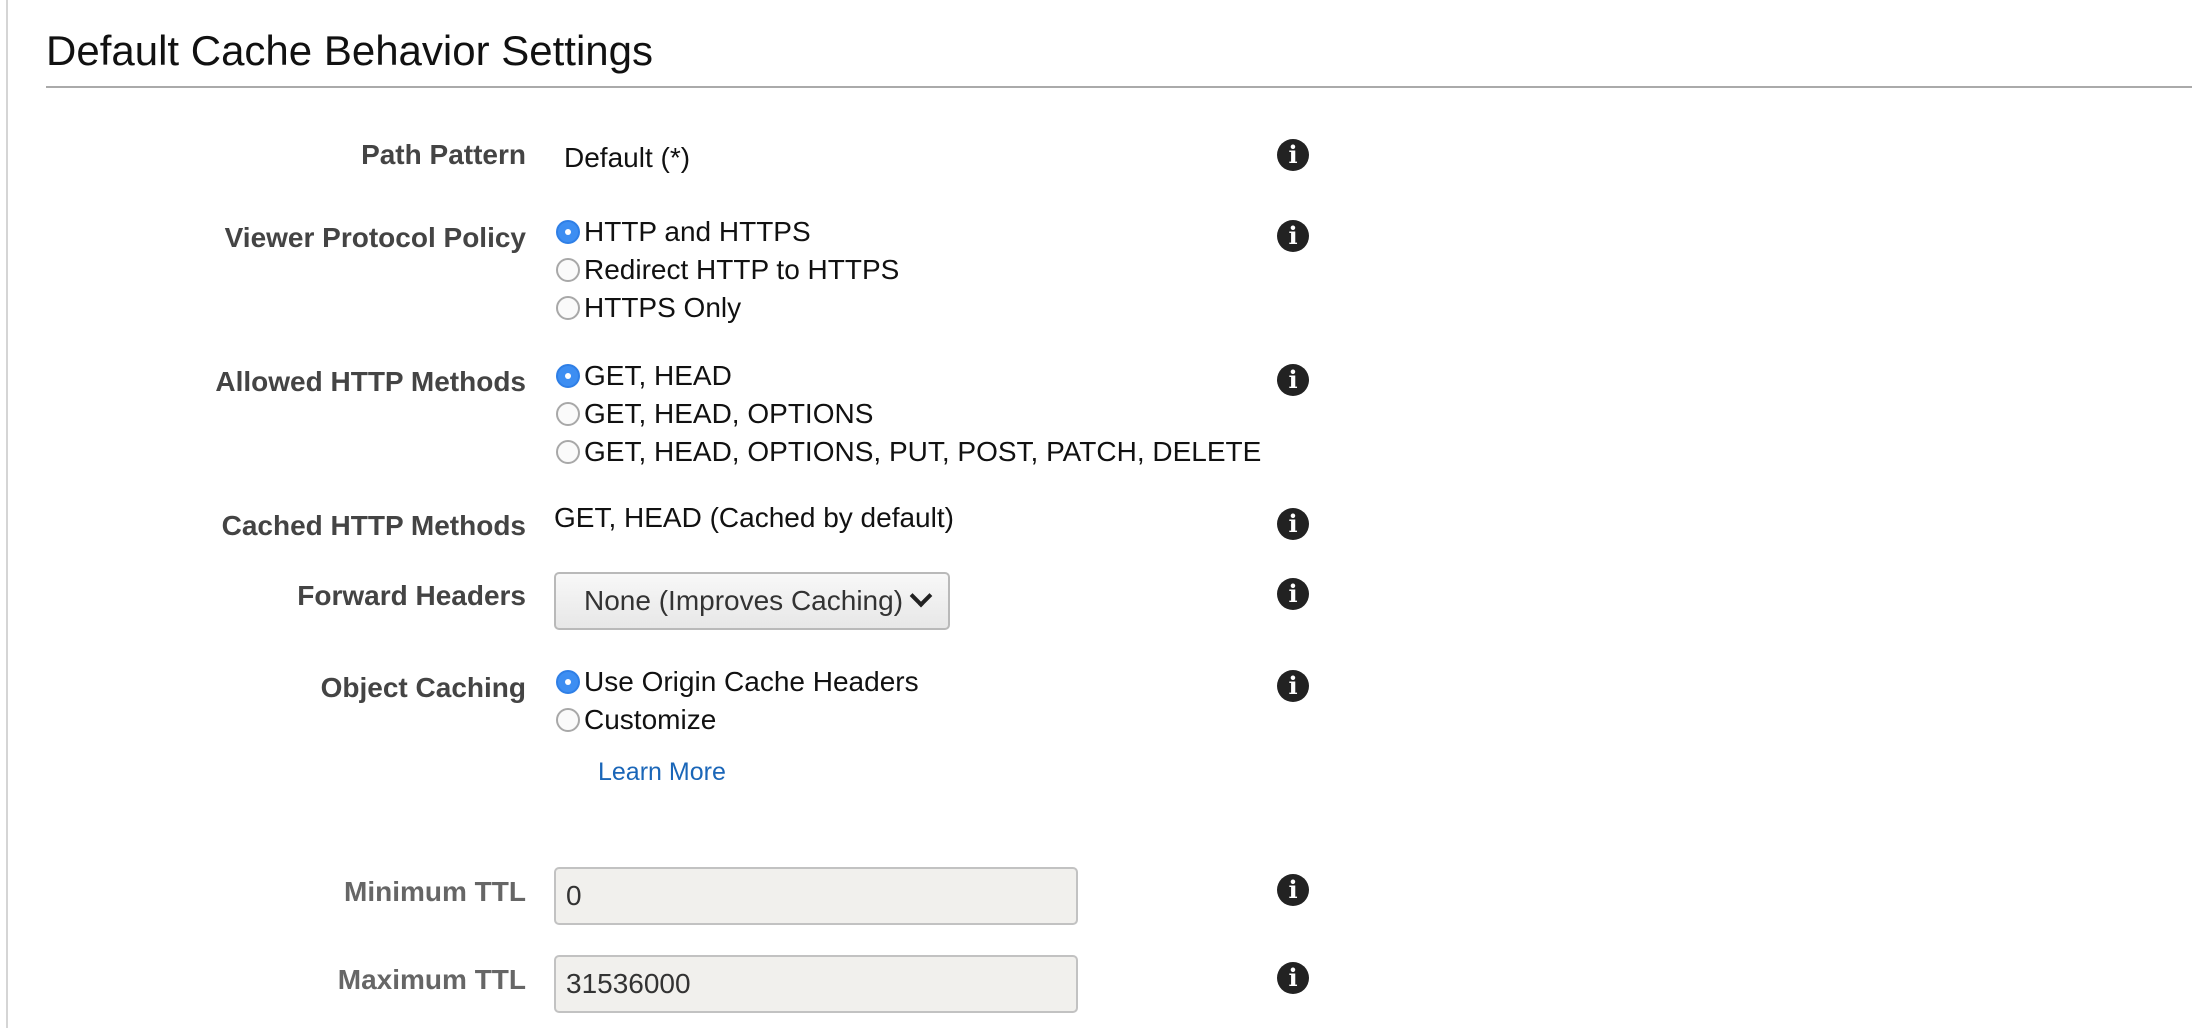 The width and height of the screenshot is (2192, 1028). I want to click on allowed-methods-option-get-head: GET, HEAD, so click(644, 376).